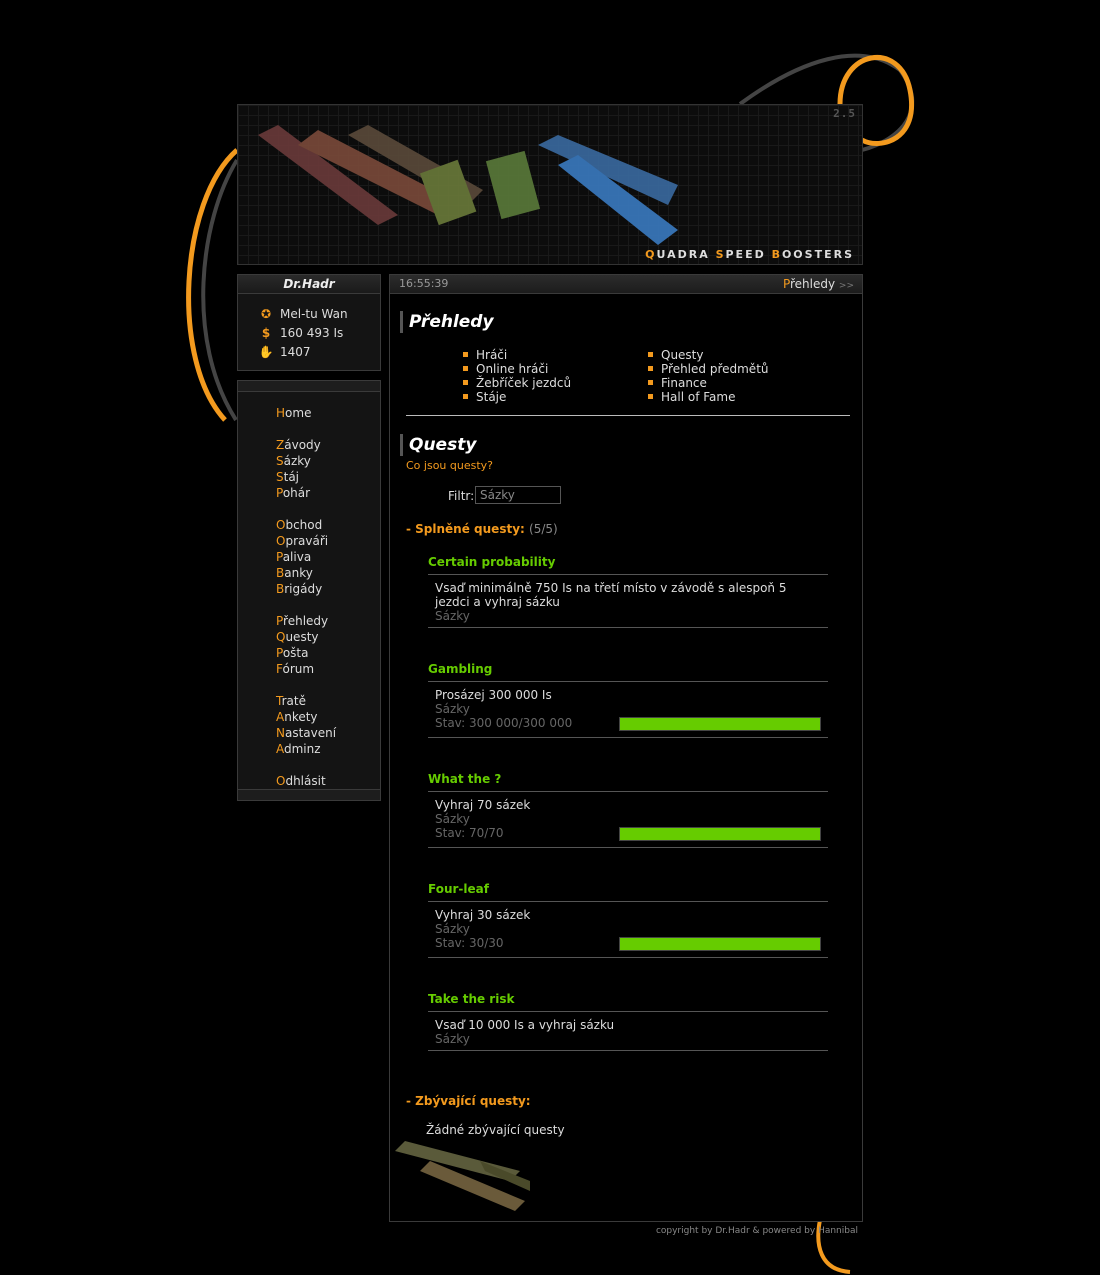 This screenshot has width=1100, height=1275. Describe the element at coordinates (293, 461) in the screenshot. I see `menu-item-sazky: Sázky` at that location.